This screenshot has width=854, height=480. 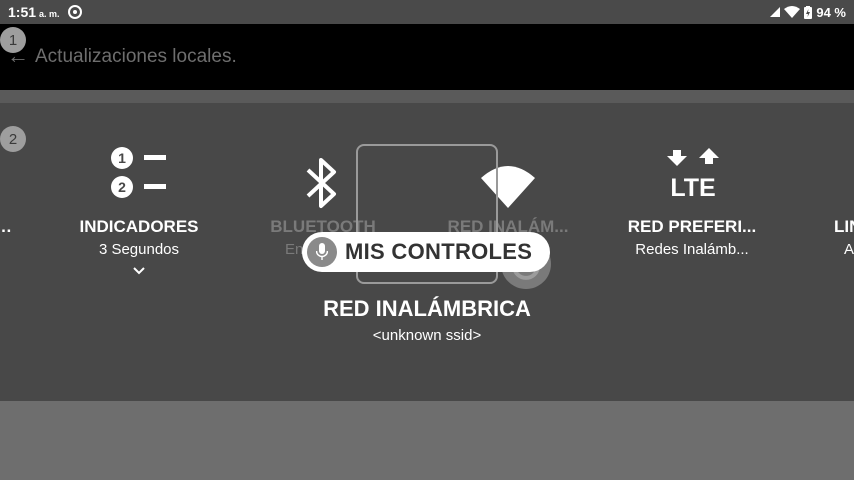 I want to click on tile-subtitle: 3 Segundos, so click(x=139, y=249).